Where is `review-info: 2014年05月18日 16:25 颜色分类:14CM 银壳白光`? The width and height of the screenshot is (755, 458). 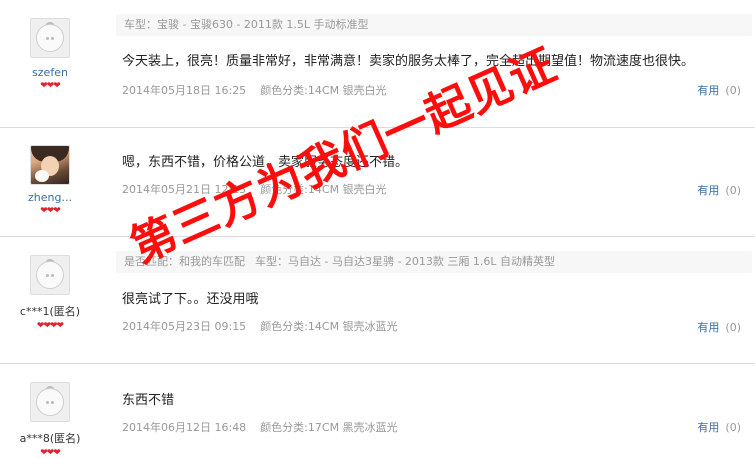 review-info: 2014年05月18日 16:25 颜色分类:14CM 银壳白光 is located at coordinates (254, 90).